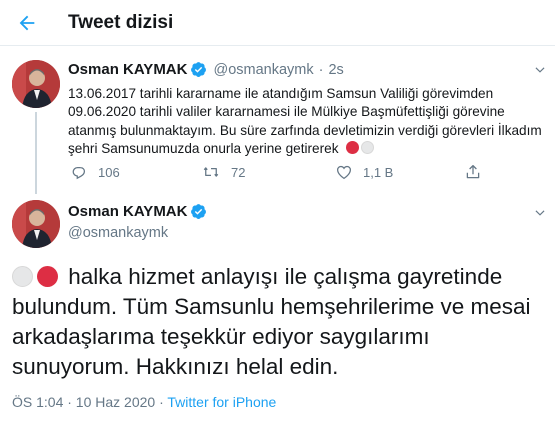 The width and height of the screenshot is (555, 424). What do you see at coordinates (277, 23) in the screenshot?
I see `thread-header: Tweet dizisi` at bounding box center [277, 23].